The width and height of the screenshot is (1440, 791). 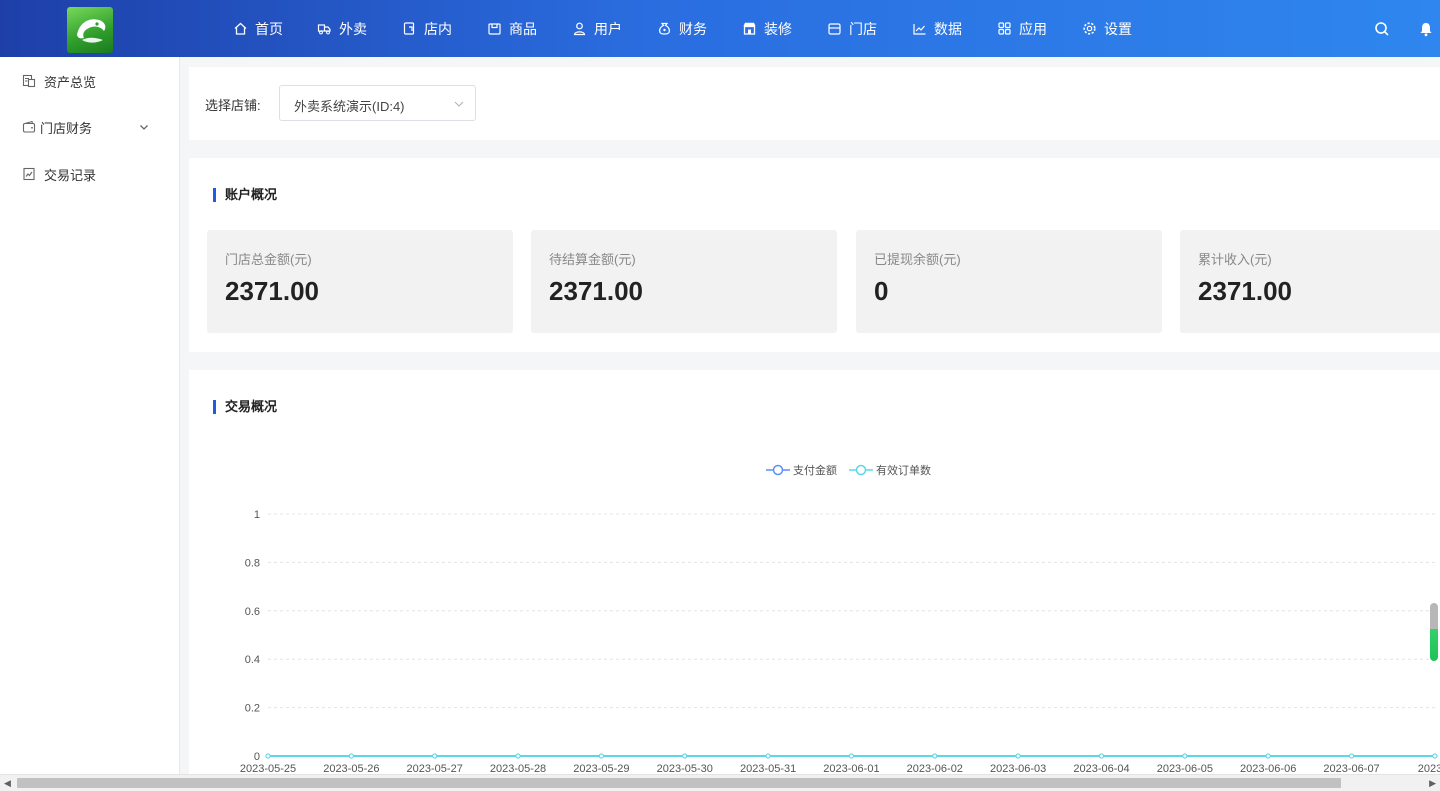 What do you see at coordinates (1004, 28) in the screenshot?
I see `apps-icon` at bounding box center [1004, 28].